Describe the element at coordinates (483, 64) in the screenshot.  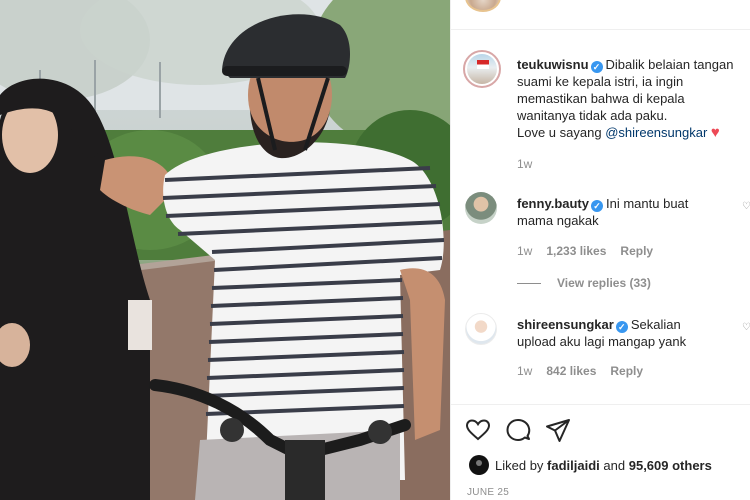
I see `flag-graphic` at that location.